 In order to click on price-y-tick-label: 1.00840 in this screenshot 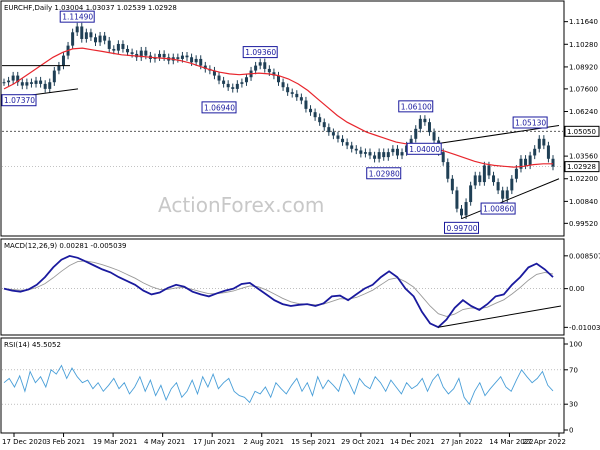, I will do `click(583, 202)`.